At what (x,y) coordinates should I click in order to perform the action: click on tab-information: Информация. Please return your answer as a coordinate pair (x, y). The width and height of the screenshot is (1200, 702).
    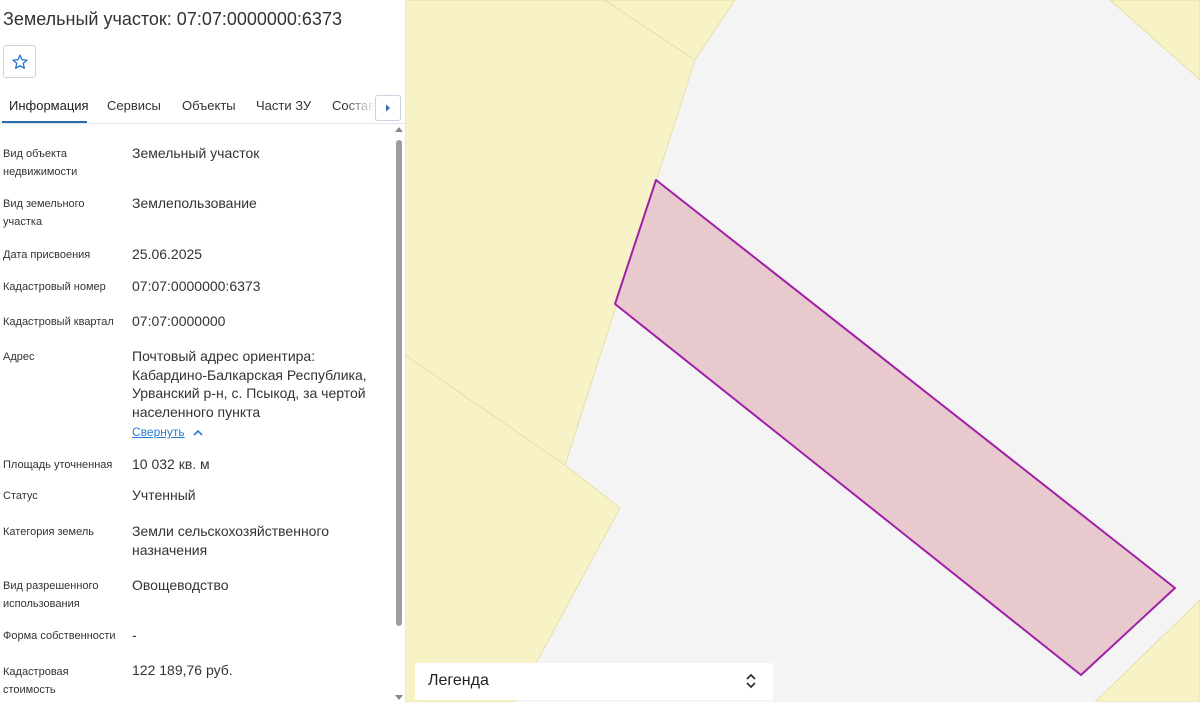
    Looking at the image, I should click on (49, 105).